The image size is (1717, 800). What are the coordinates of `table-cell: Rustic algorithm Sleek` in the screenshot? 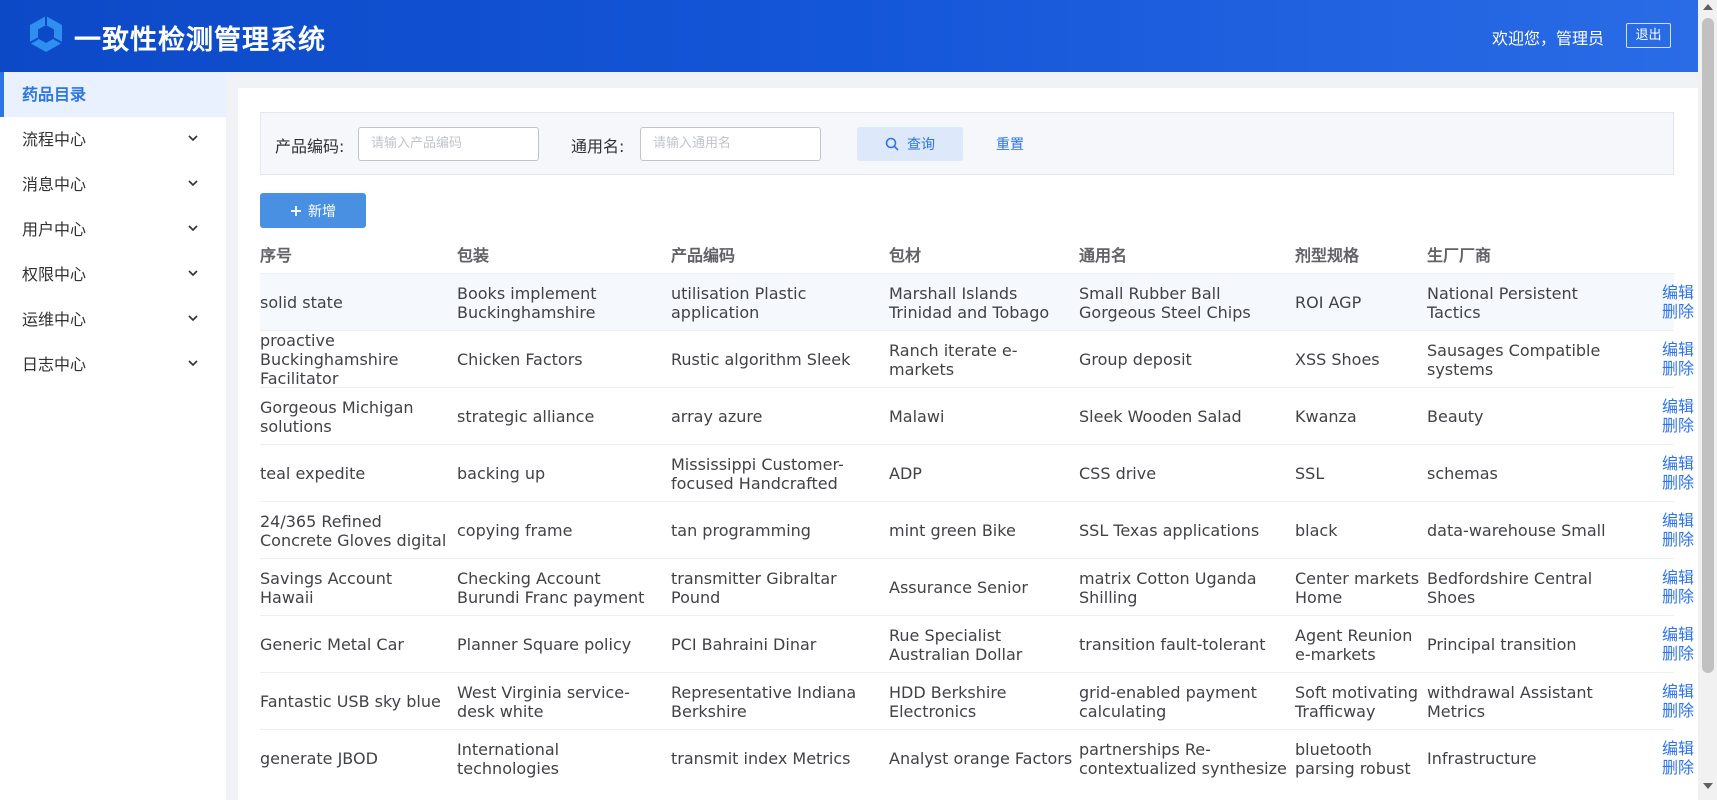 It's located at (761, 359).